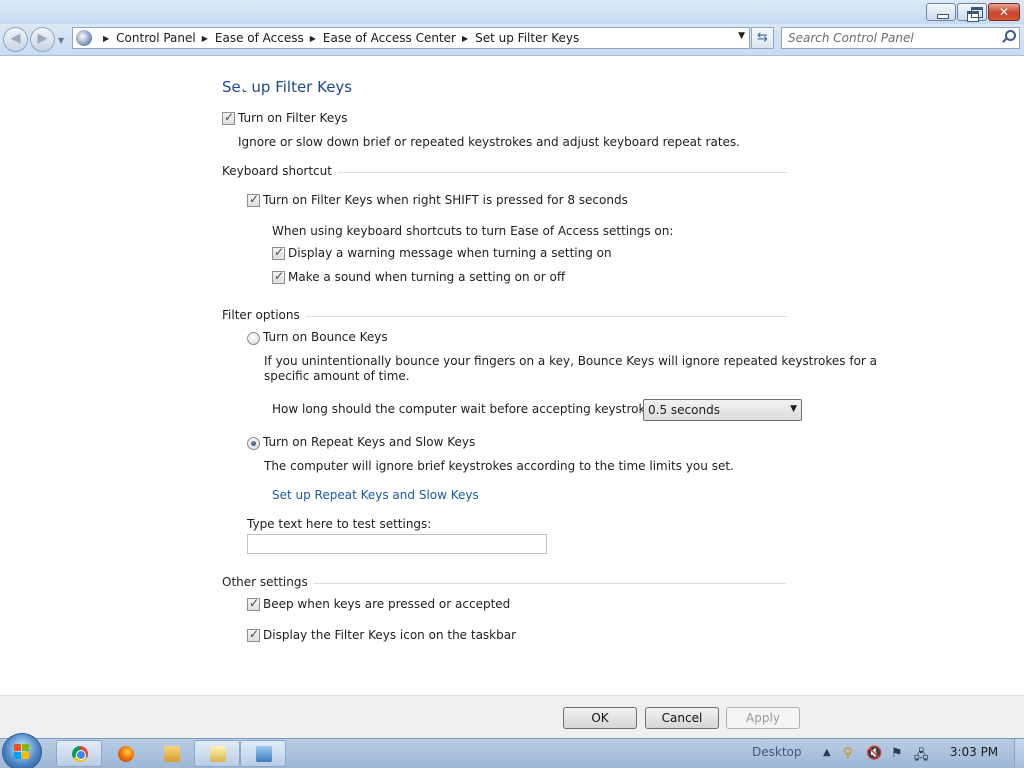 The height and width of the screenshot is (768, 1024). What do you see at coordinates (793, 409) in the screenshot?
I see `chevron-down-icon: ▼` at bounding box center [793, 409].